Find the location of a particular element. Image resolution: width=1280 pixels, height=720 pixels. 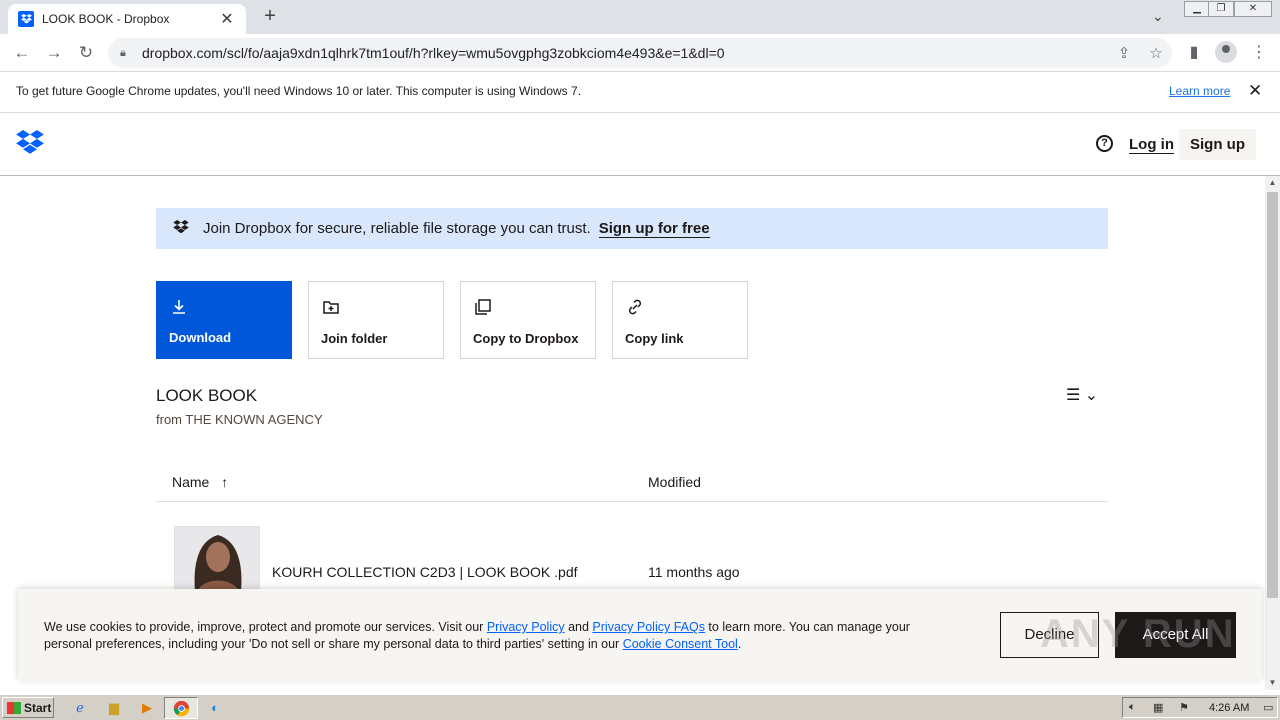

close-window-button: ✕ is located at coordinates (1253, 9).